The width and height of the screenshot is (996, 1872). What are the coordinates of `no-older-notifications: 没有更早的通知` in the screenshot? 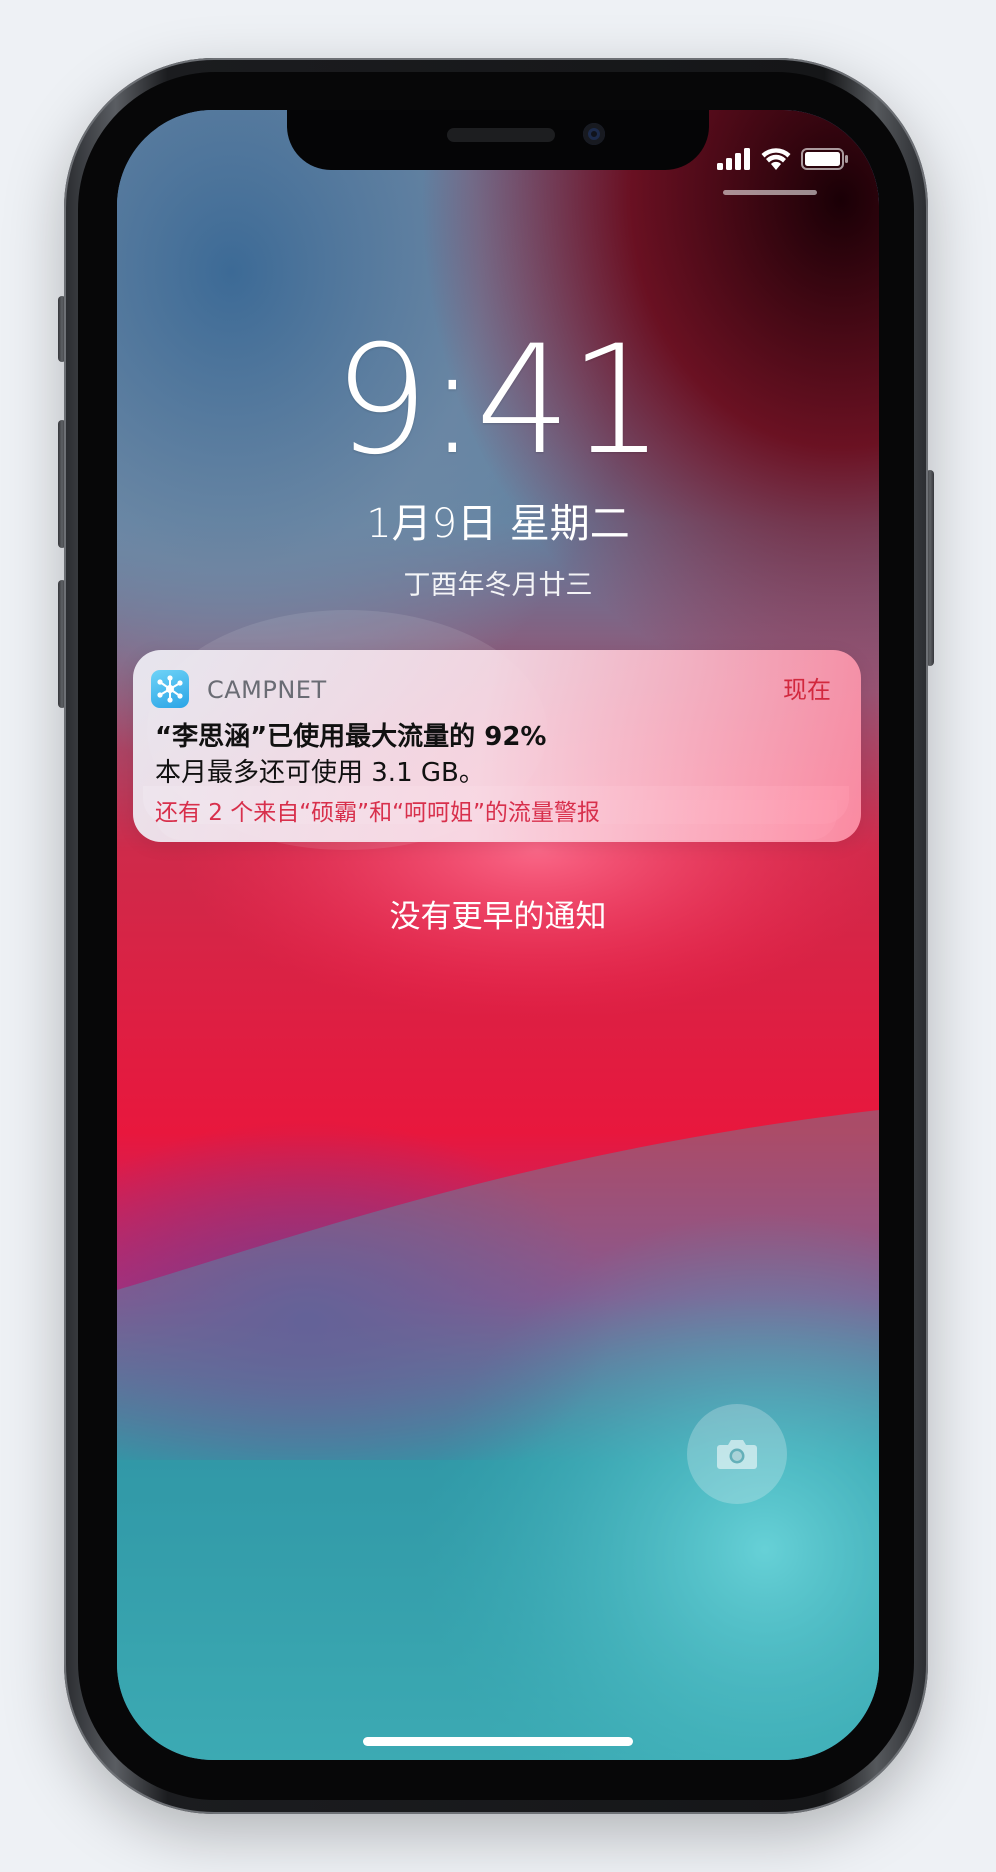 It's located at (498, 917).